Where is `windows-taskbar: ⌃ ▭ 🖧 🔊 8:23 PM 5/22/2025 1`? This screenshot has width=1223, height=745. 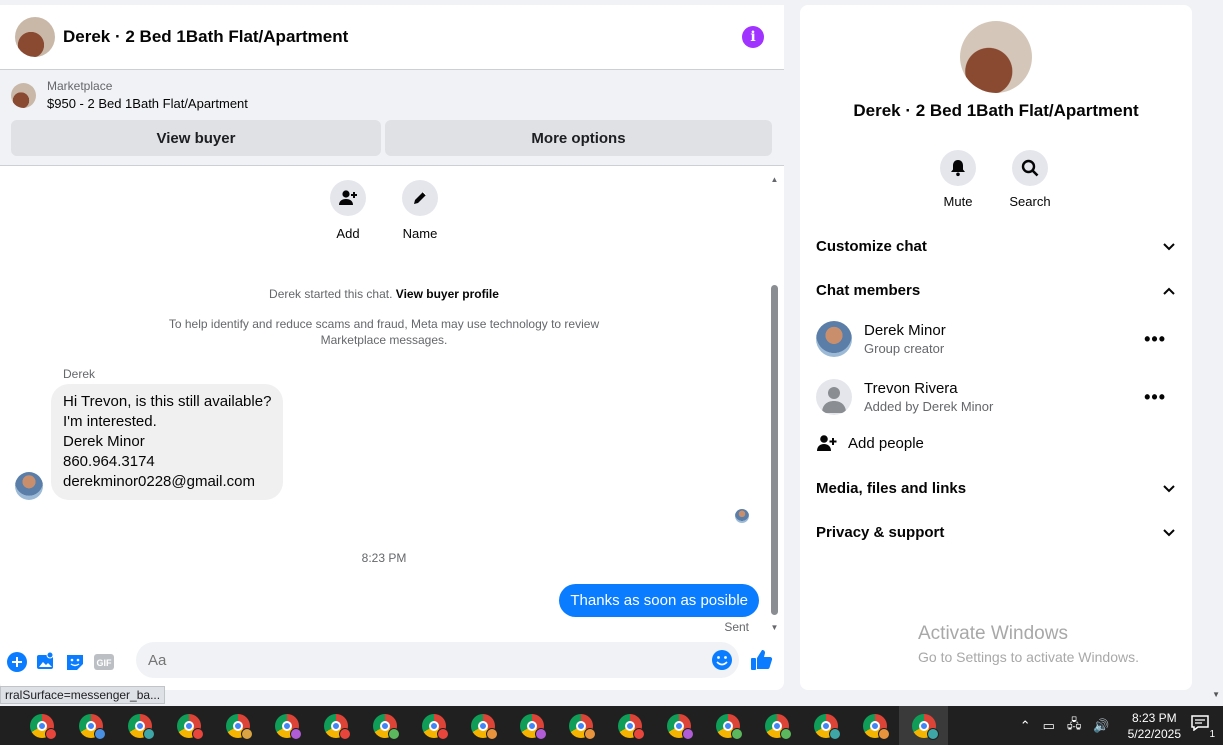 windows-taskbar: ⌃ ▭ 🖧 🔊 8:23 PM 5/22/2025 1 is located at coordinates (611, 725).